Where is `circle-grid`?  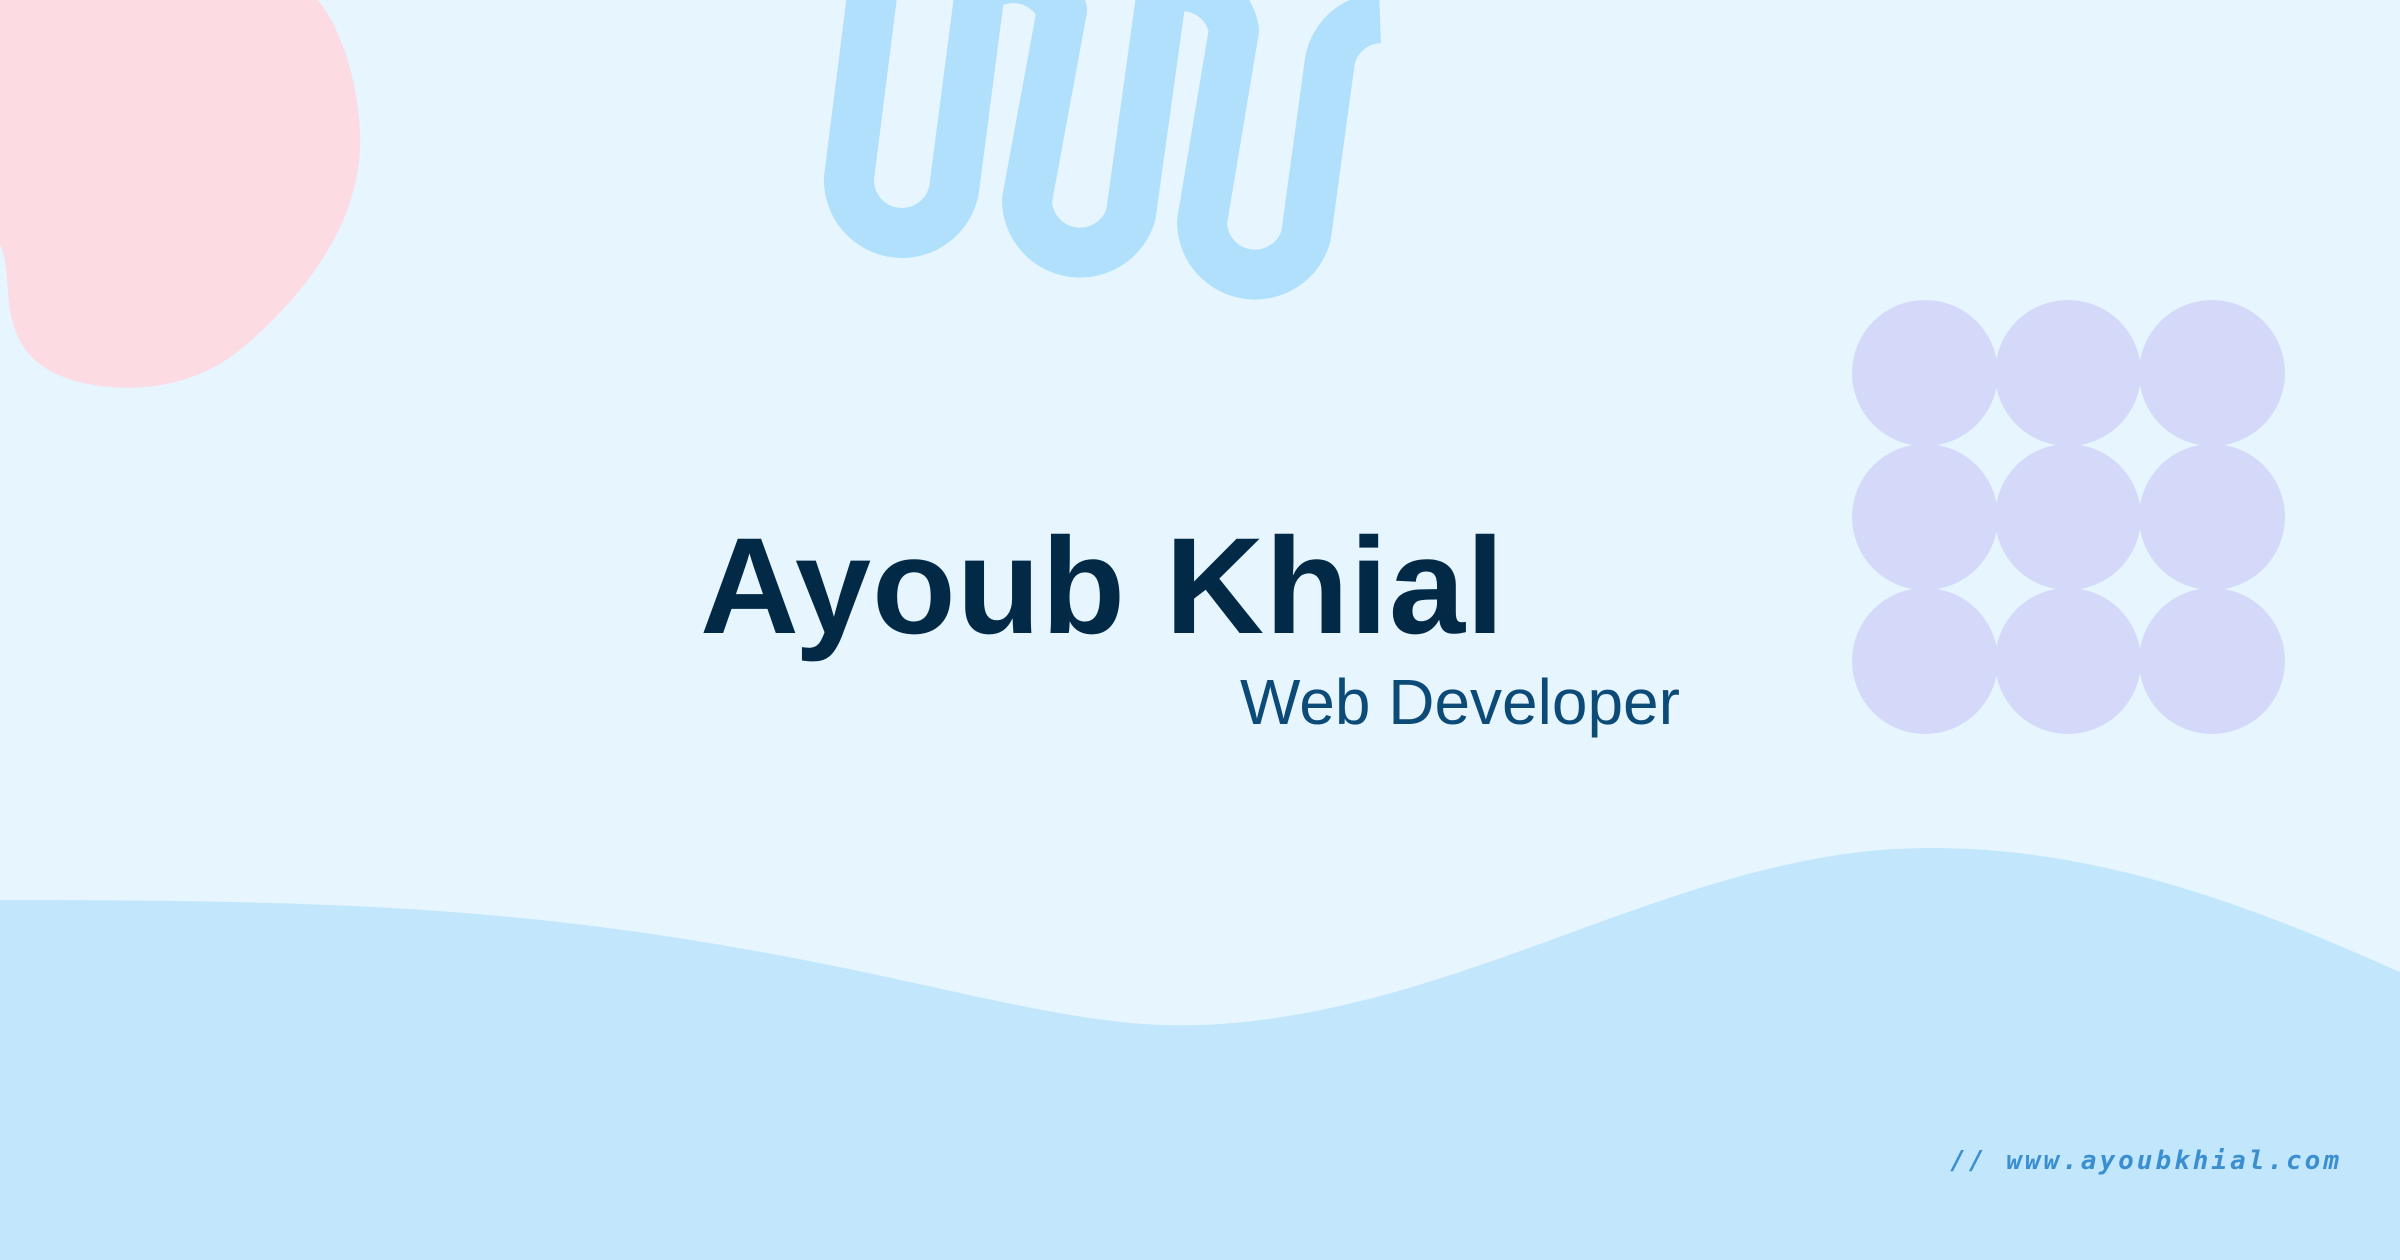 circle-grid is located at coordinates (2068, 517).